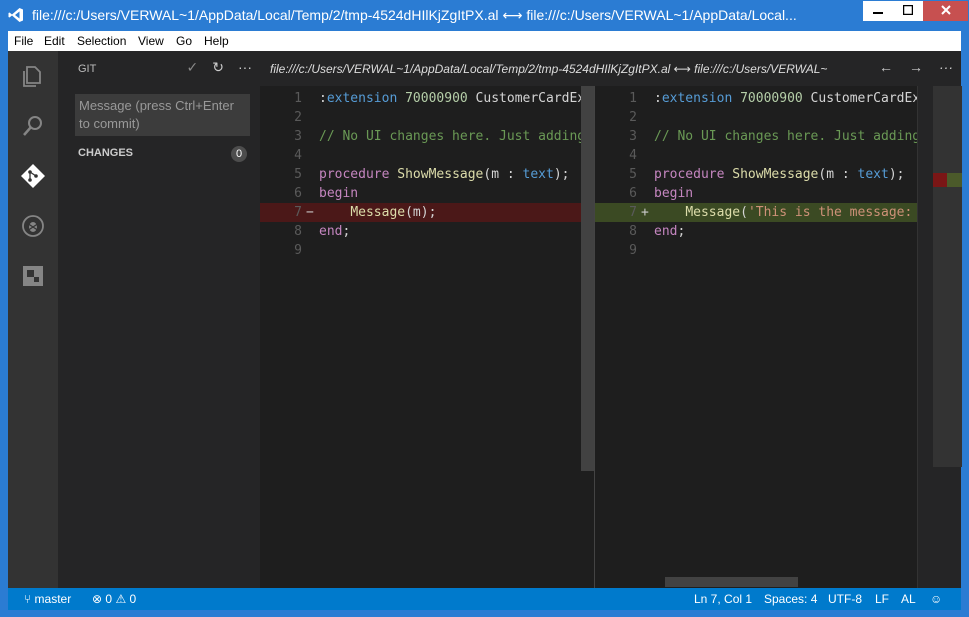 This screenshot has width=969, height=617. I want to click on menu-bar: File Edit Selection View Go Help, so click(484, 41).